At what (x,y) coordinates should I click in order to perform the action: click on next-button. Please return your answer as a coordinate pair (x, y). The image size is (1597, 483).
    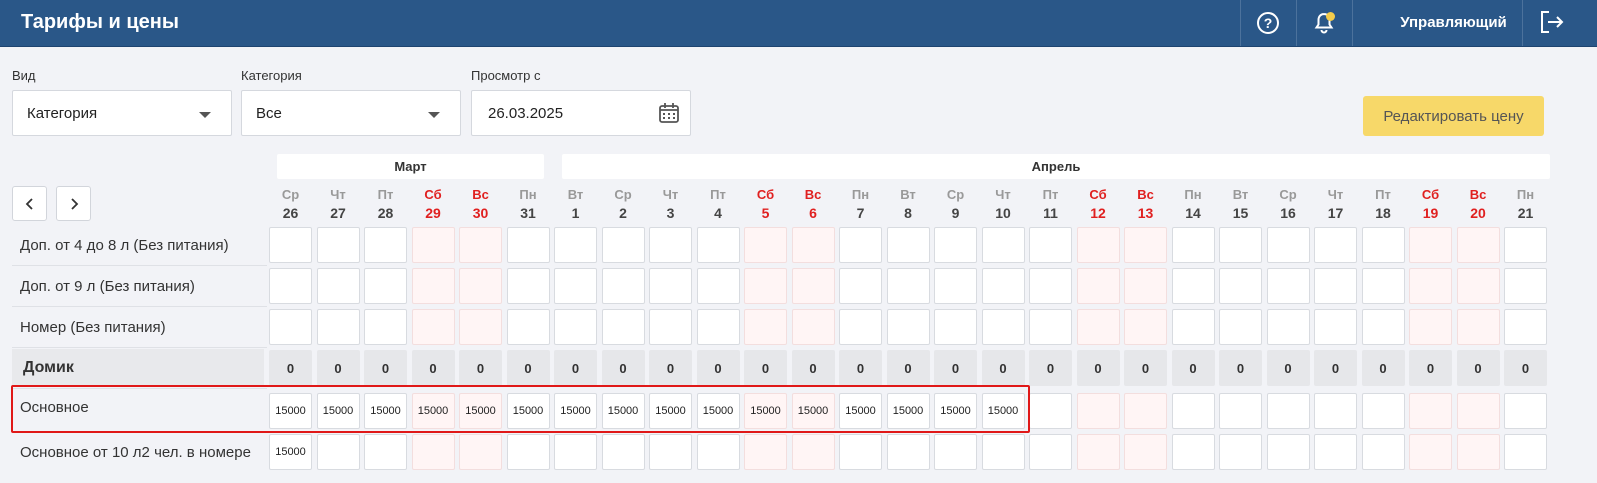
    Looking at the image, I should click on (73, 203).